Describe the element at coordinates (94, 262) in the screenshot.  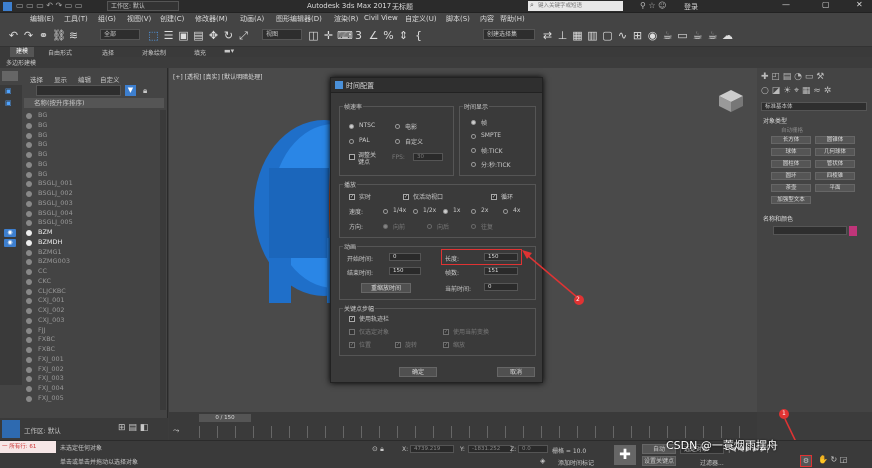
I see `scene-object-row: BZMG003` at that location.